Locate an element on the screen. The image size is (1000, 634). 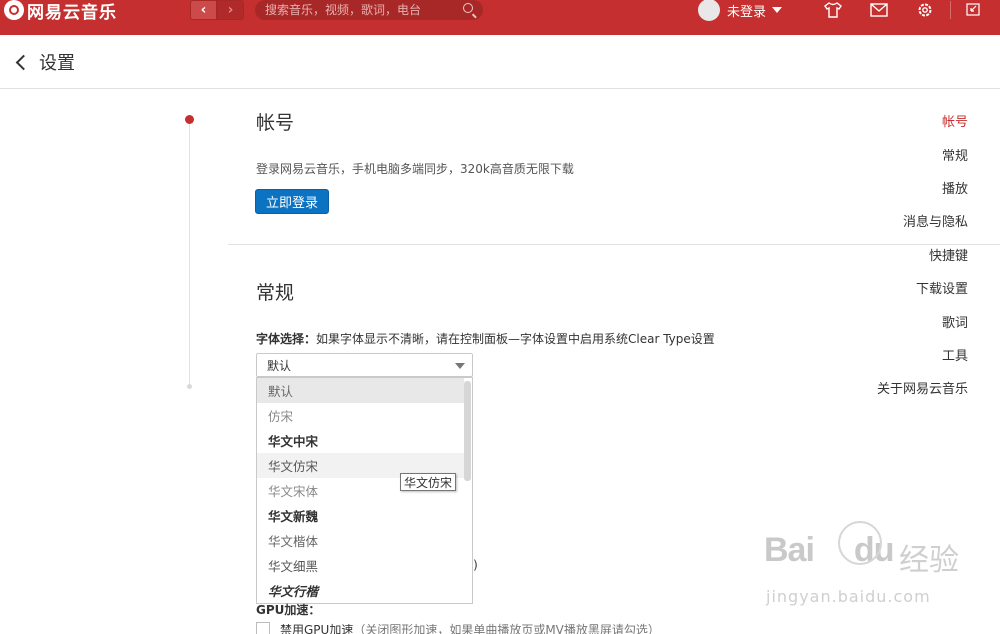
back-button: ‹ is located at coordinates (203, 10).